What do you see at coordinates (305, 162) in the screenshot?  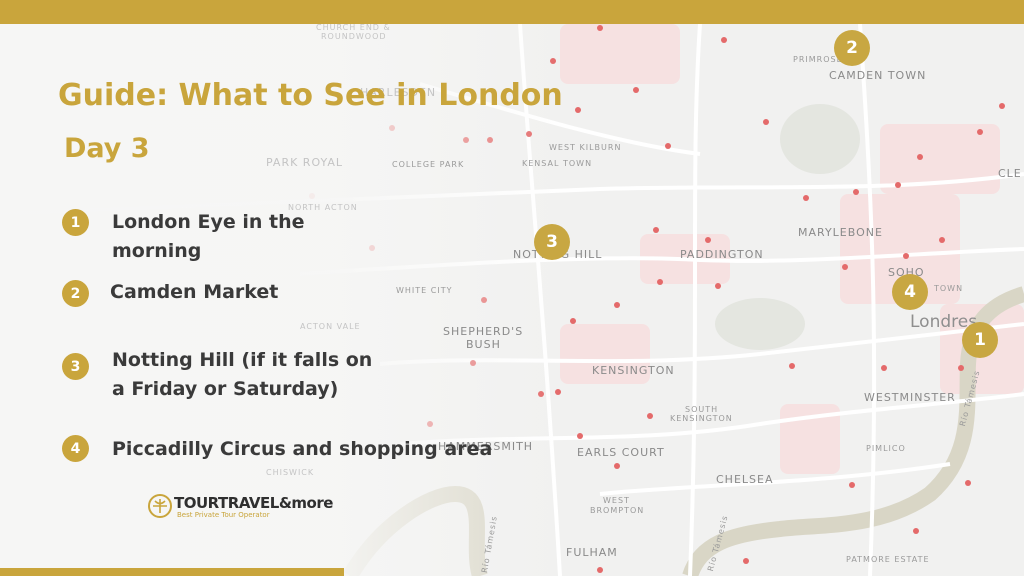 I see `map-label-park-royal: PARK ROYAL` at bounding box center [305, 162].